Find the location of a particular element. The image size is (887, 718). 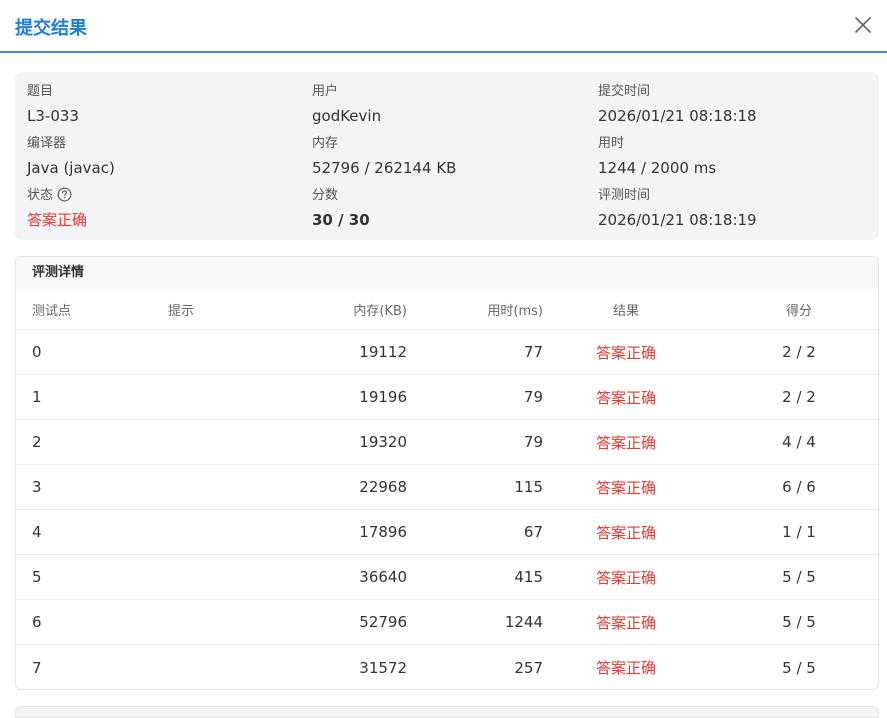

question-circle-icon is located at coordinates (64, 197).